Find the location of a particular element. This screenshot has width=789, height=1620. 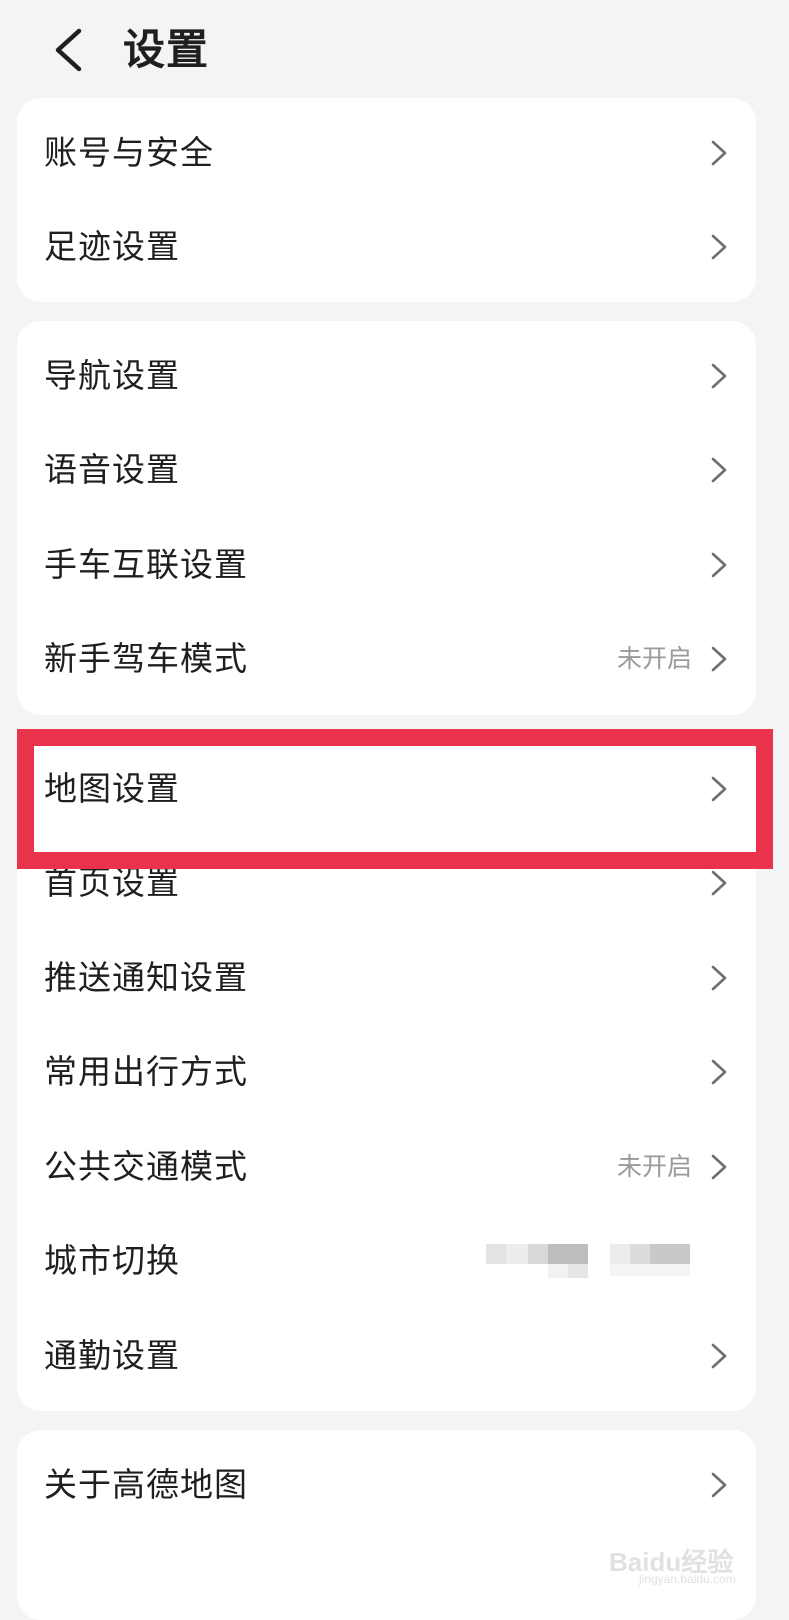

item-label: 通勤设置 is located at coordinates (112, 1355).